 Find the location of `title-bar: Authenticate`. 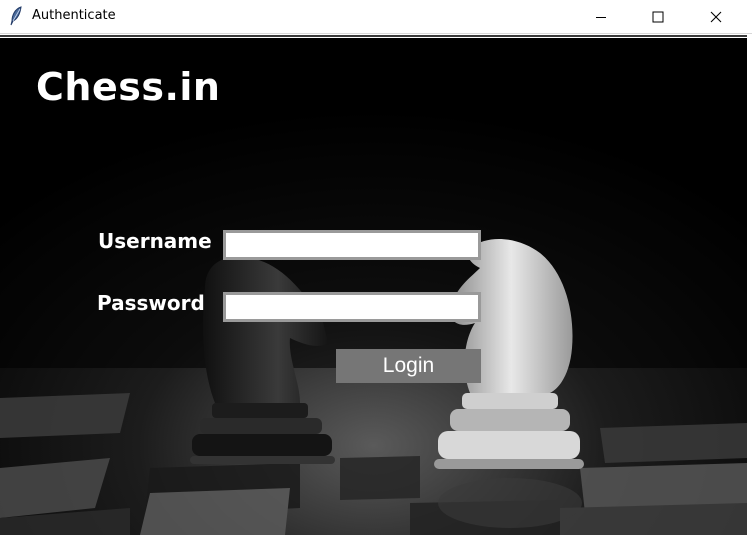

title-bar: Authenticate is located at coordinates (376, 17).